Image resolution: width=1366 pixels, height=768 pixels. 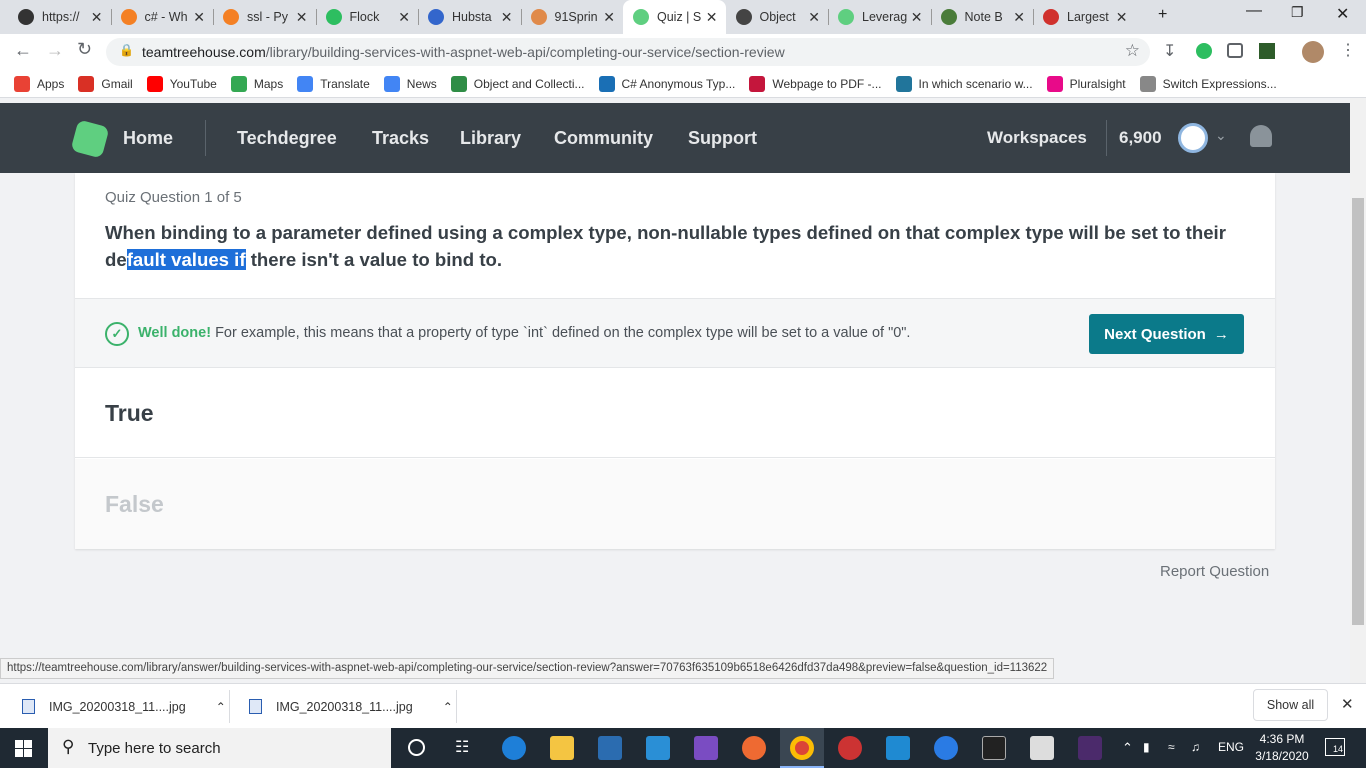 What do you see at coordinates (1162, 15) in the screenshot?
I see `new-tab-button: +` at bounding box center [1162, 15].